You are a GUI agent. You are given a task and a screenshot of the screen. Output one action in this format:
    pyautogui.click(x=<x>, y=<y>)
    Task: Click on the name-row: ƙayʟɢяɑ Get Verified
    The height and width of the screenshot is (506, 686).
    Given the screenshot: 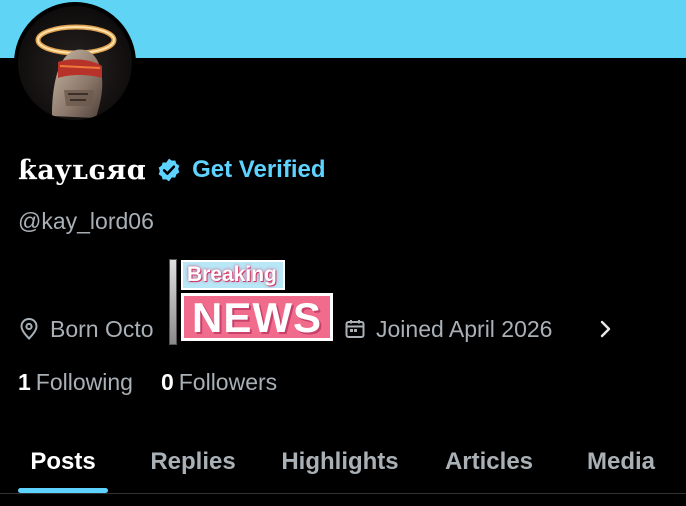 What is the action you would take?
    pyautogui.click(x=172, y=170)
    